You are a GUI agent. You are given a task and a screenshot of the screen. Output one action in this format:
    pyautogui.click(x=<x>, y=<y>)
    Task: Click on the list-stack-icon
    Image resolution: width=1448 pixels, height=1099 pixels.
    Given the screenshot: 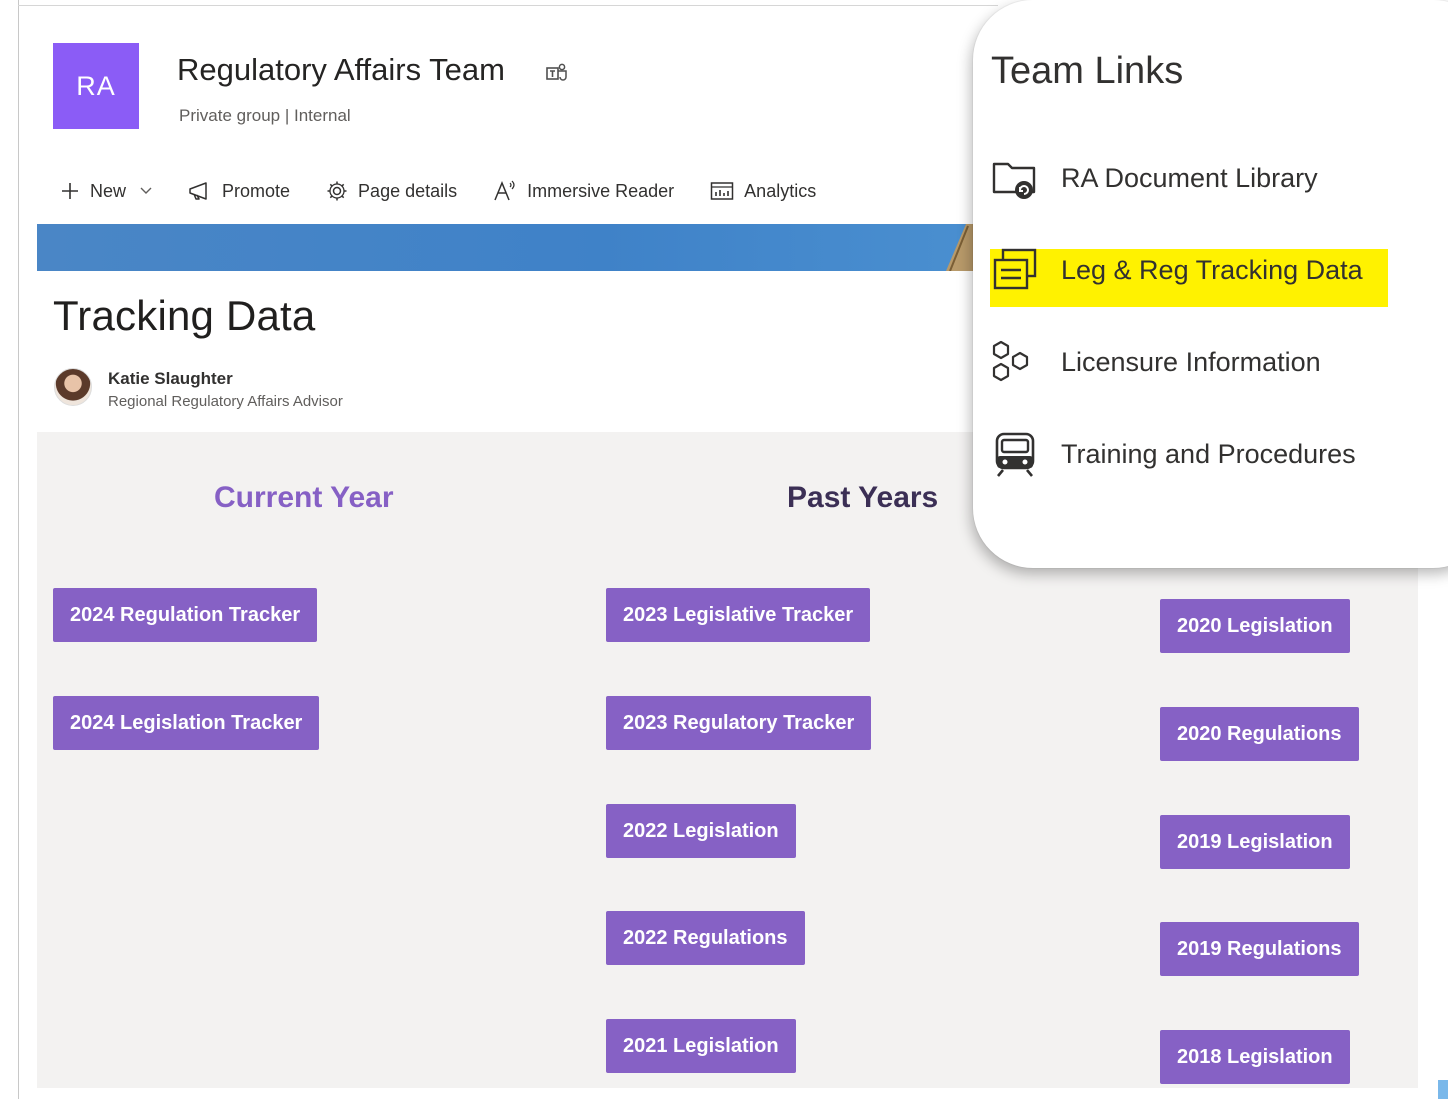 What is the action you would take?
    pyautogui.click(x=1015, y=269)
    